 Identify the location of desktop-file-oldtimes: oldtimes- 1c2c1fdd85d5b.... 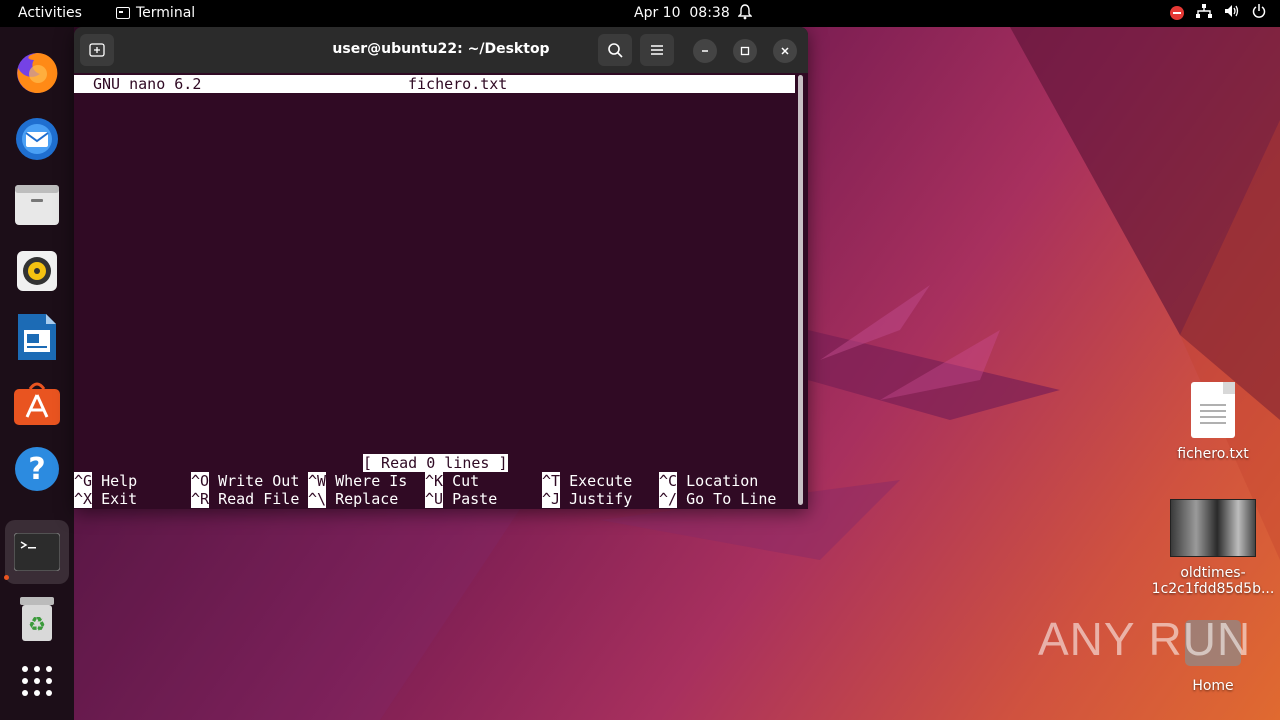
(1213, 548).